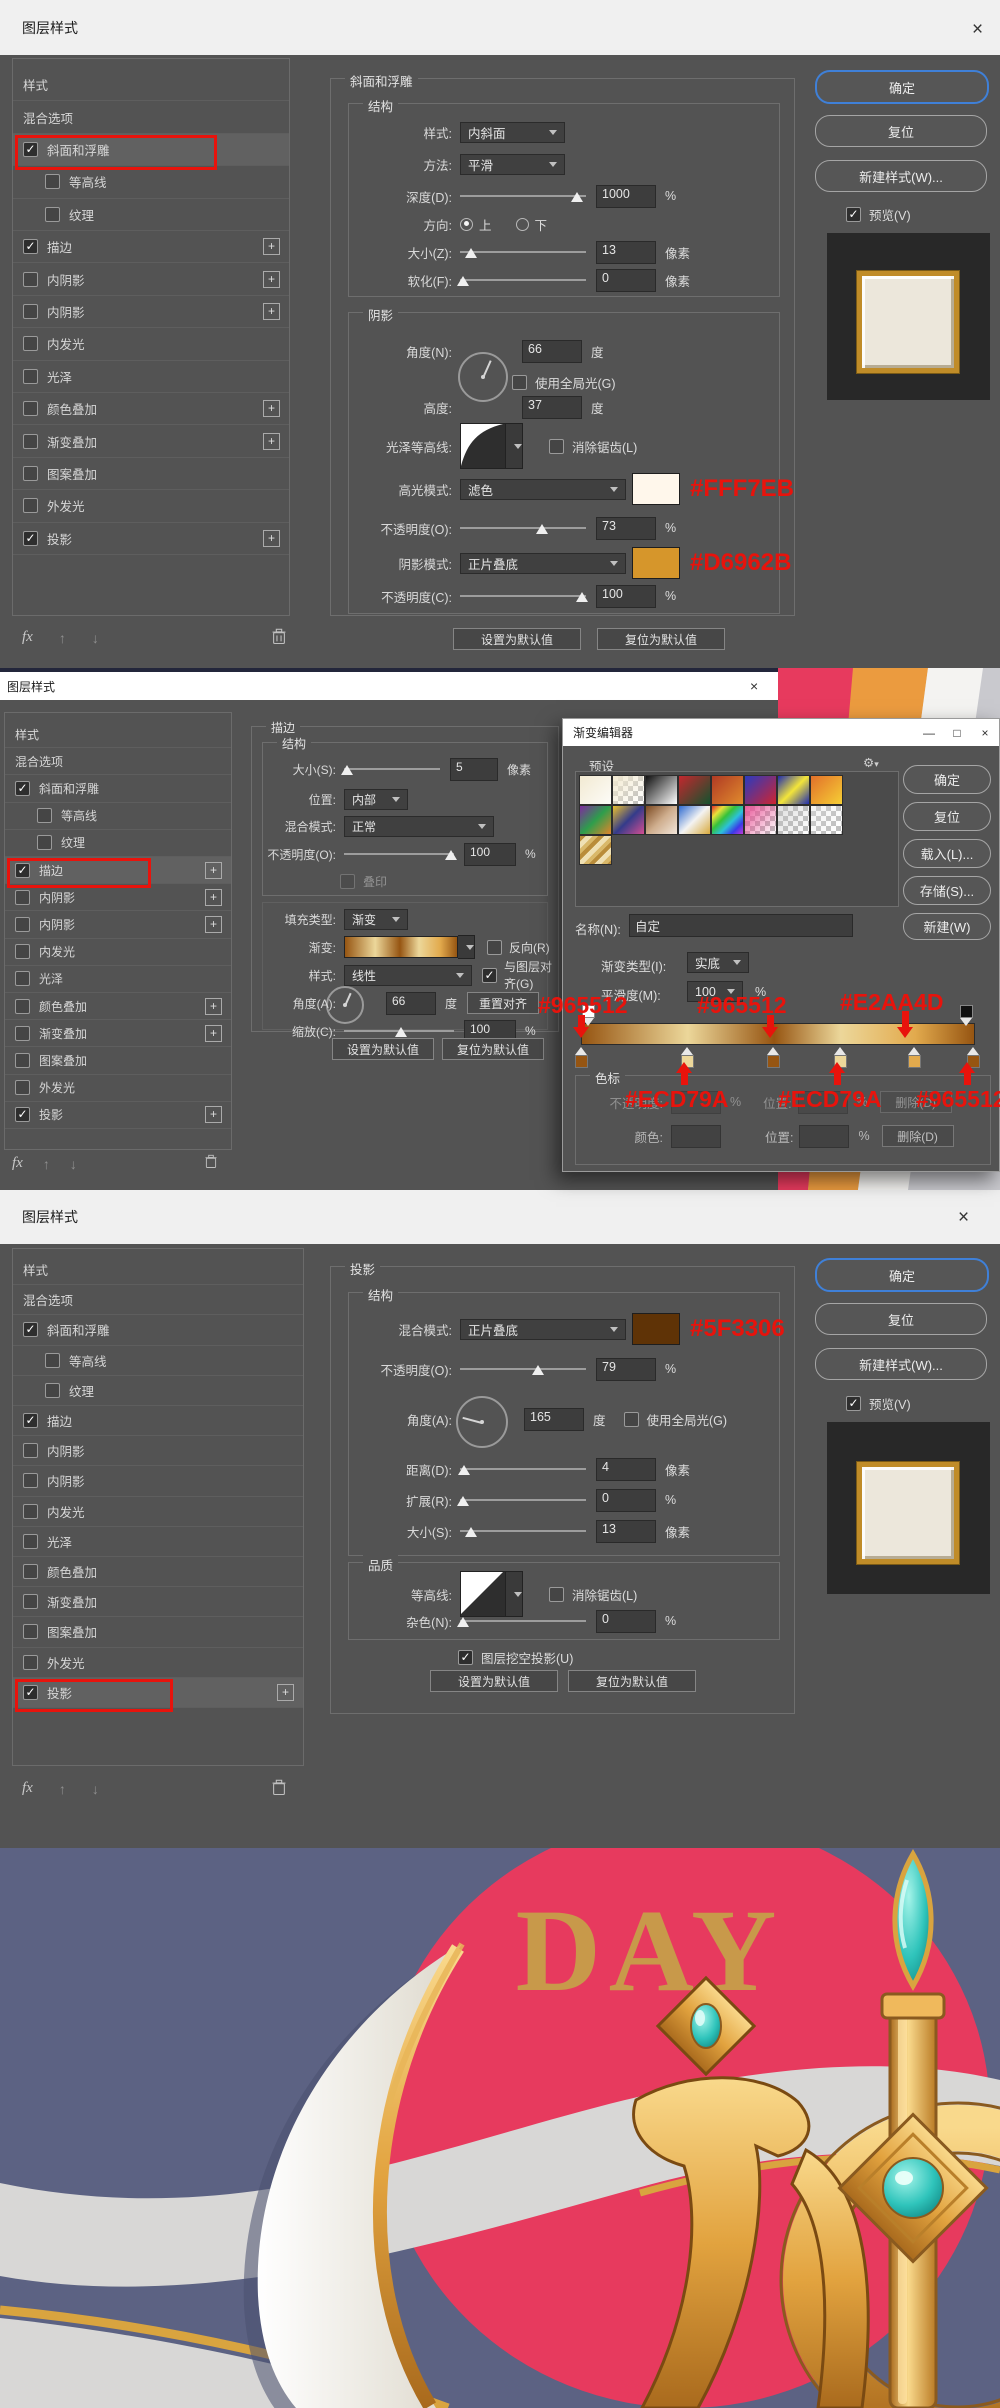  What do you see at coordinates (917, 1136) in the screenshot?
I see `delete-stop-button: 删除(D)` at bounding box center [917, 1136].